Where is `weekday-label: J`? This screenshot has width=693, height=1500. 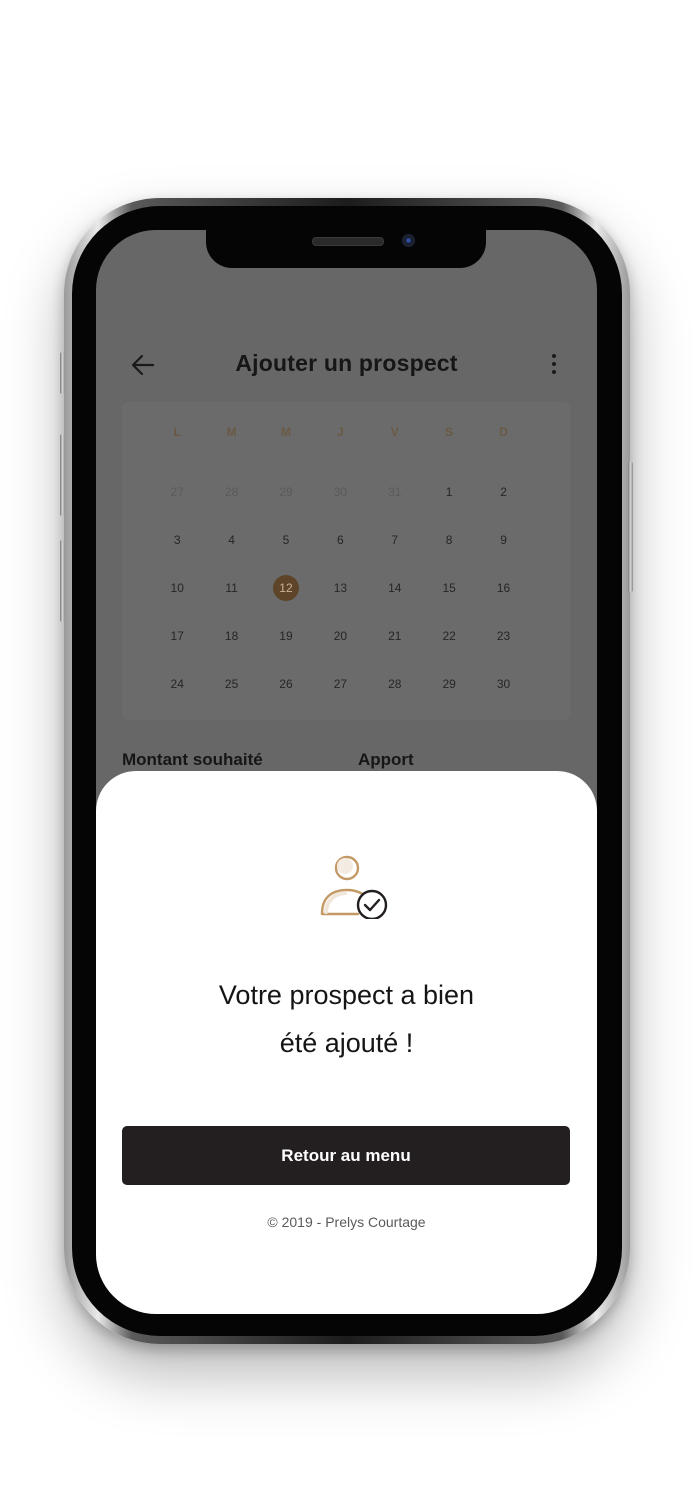
weekday-label: J is located at coordinates (340, 432).